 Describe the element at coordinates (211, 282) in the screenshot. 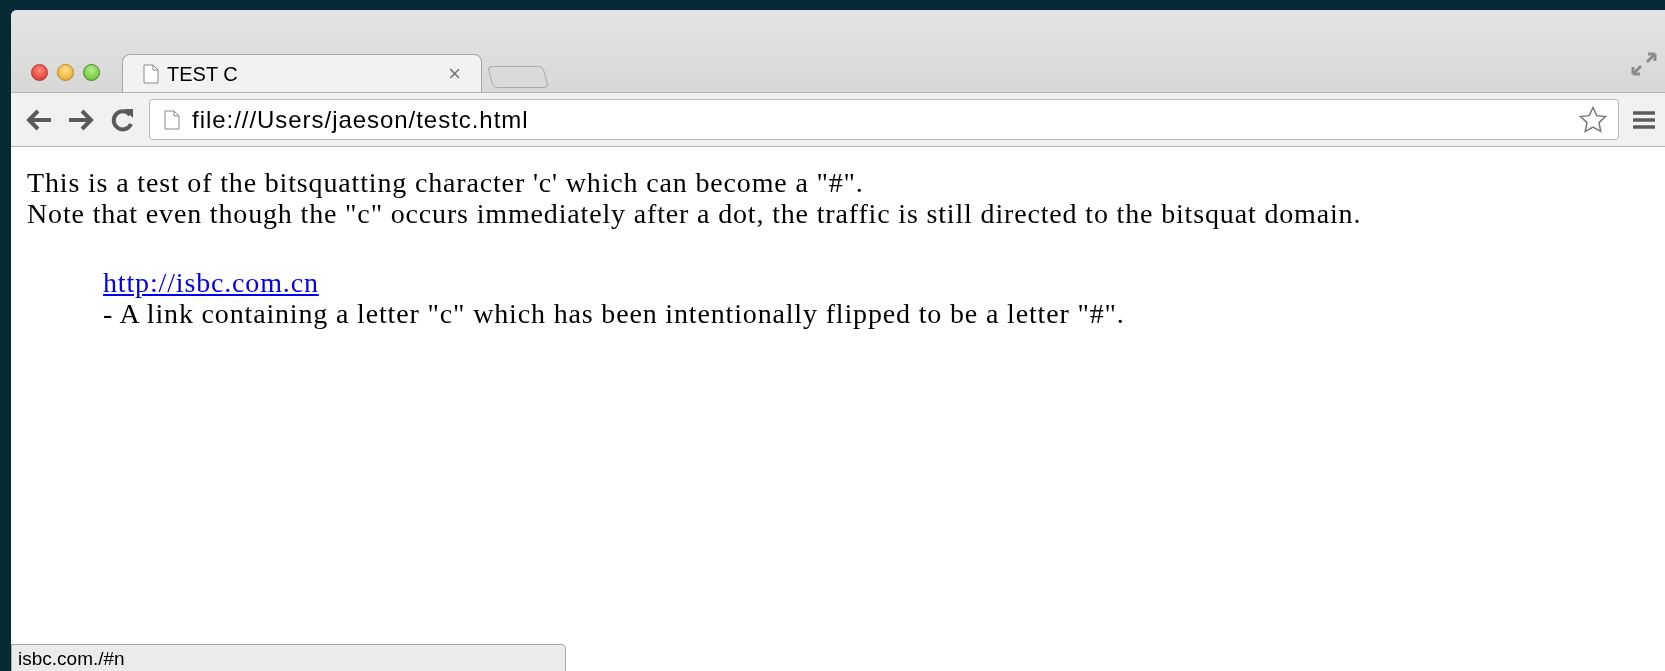

I see `link: http://isbc.com.cn` at that location.